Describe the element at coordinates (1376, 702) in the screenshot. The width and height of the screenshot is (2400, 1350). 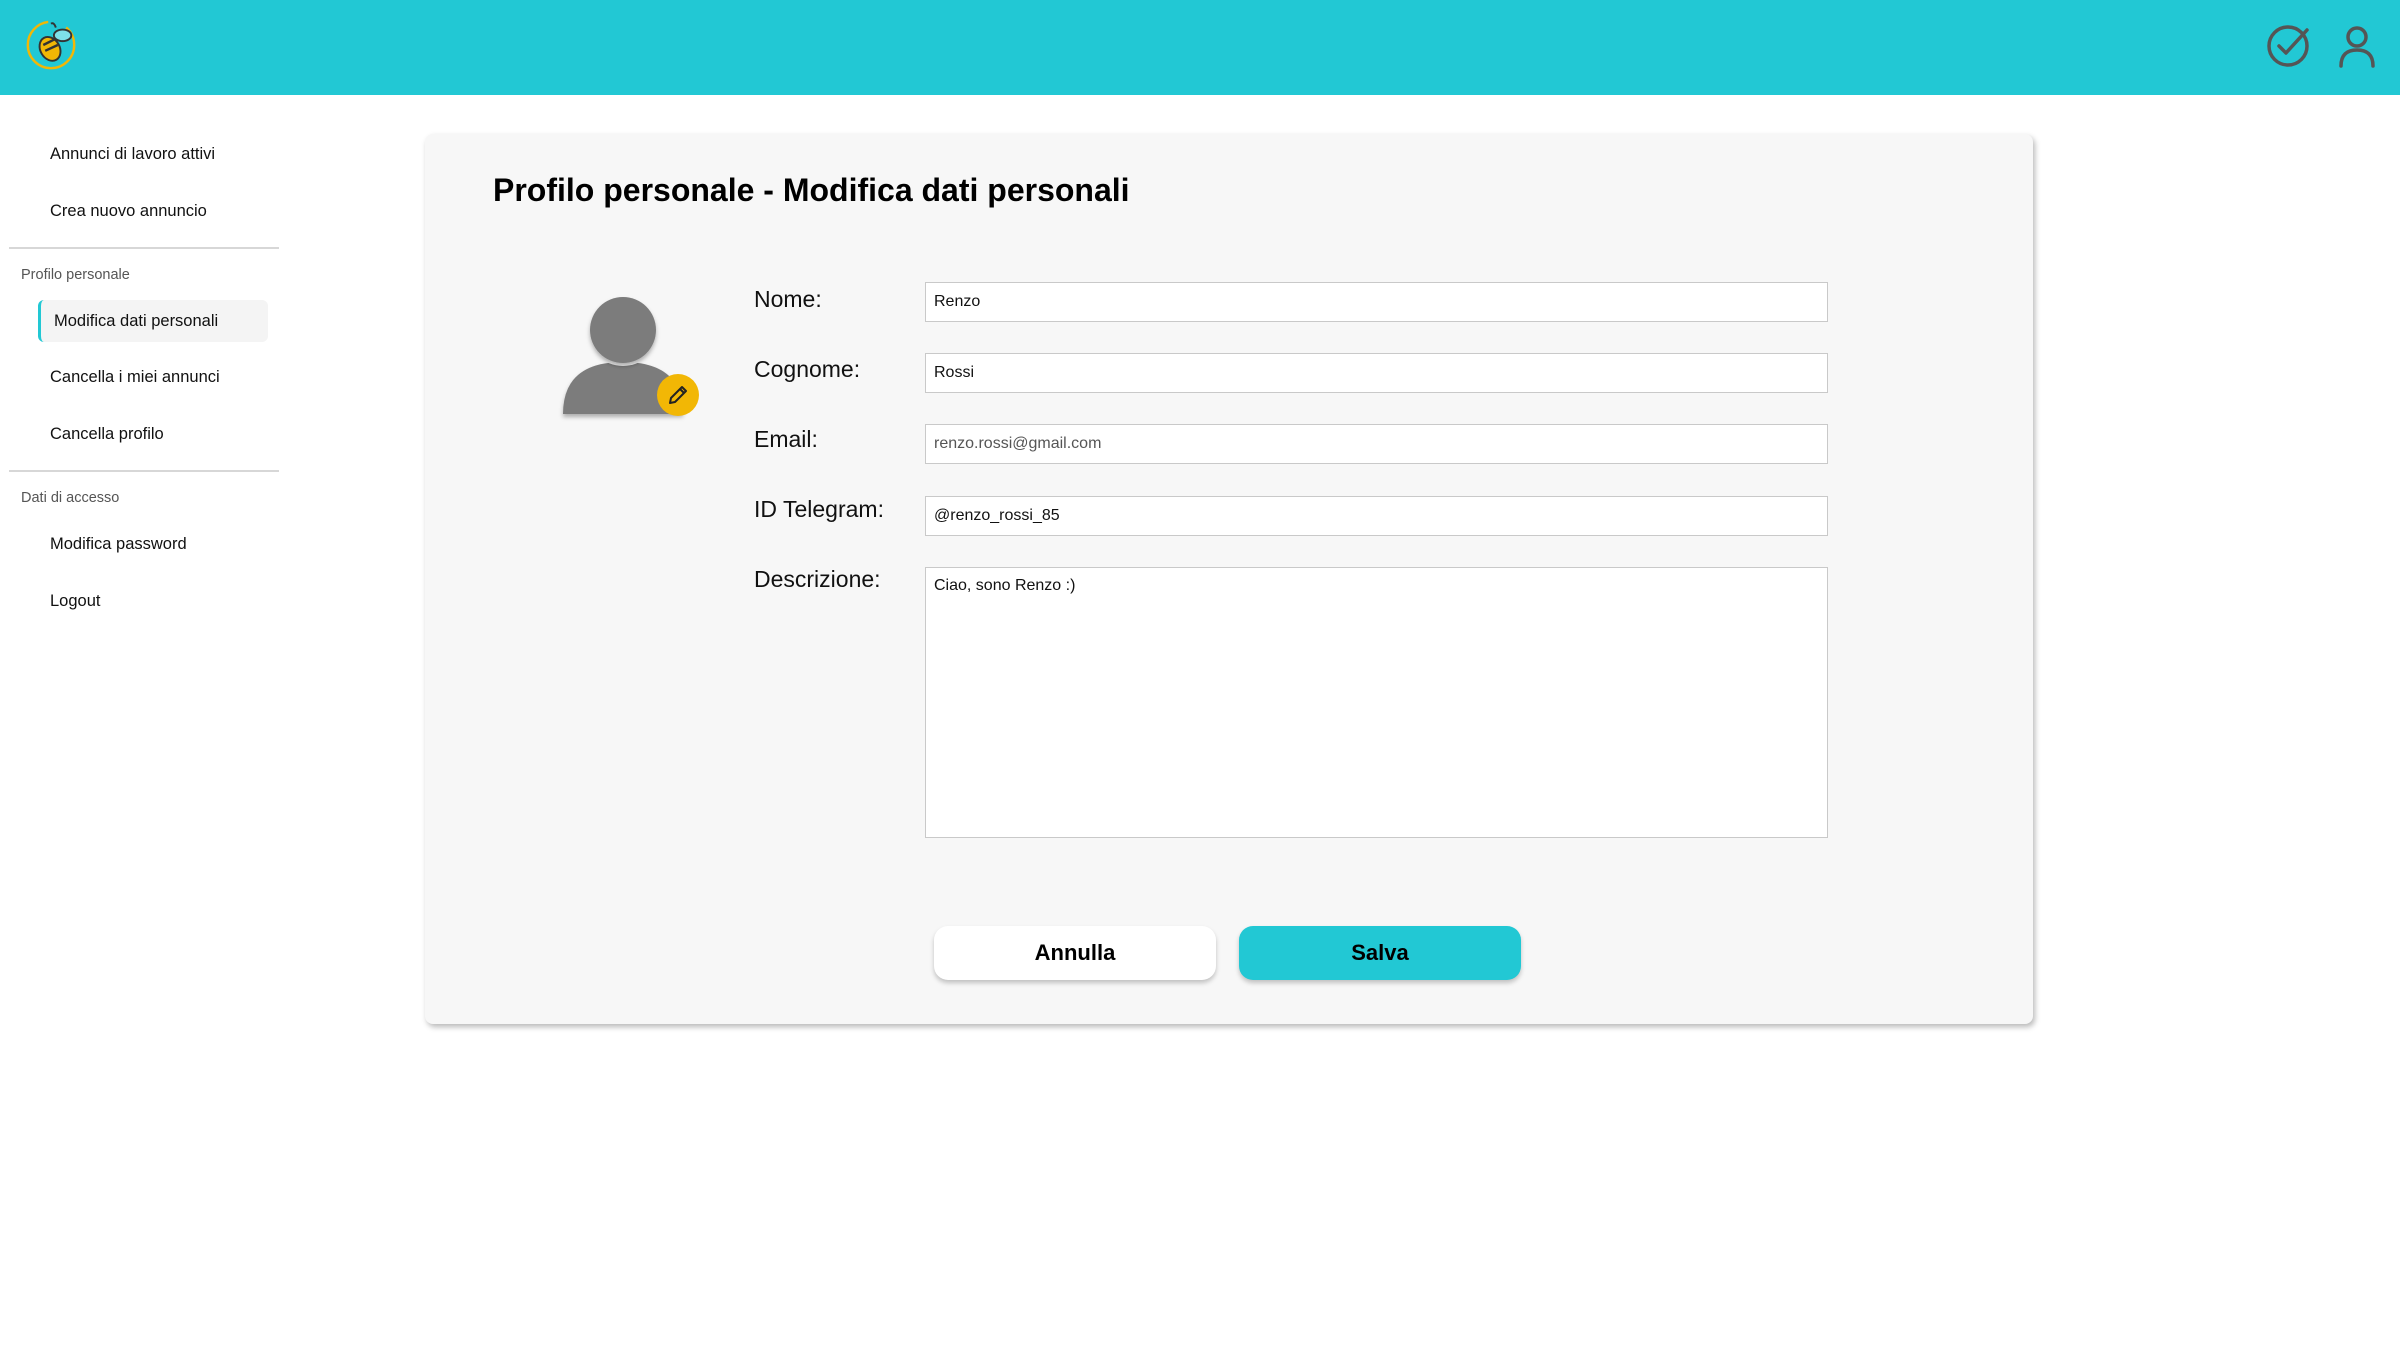
I see `descrizione-textarea: Ciao, sono Renzo :)` at that location.